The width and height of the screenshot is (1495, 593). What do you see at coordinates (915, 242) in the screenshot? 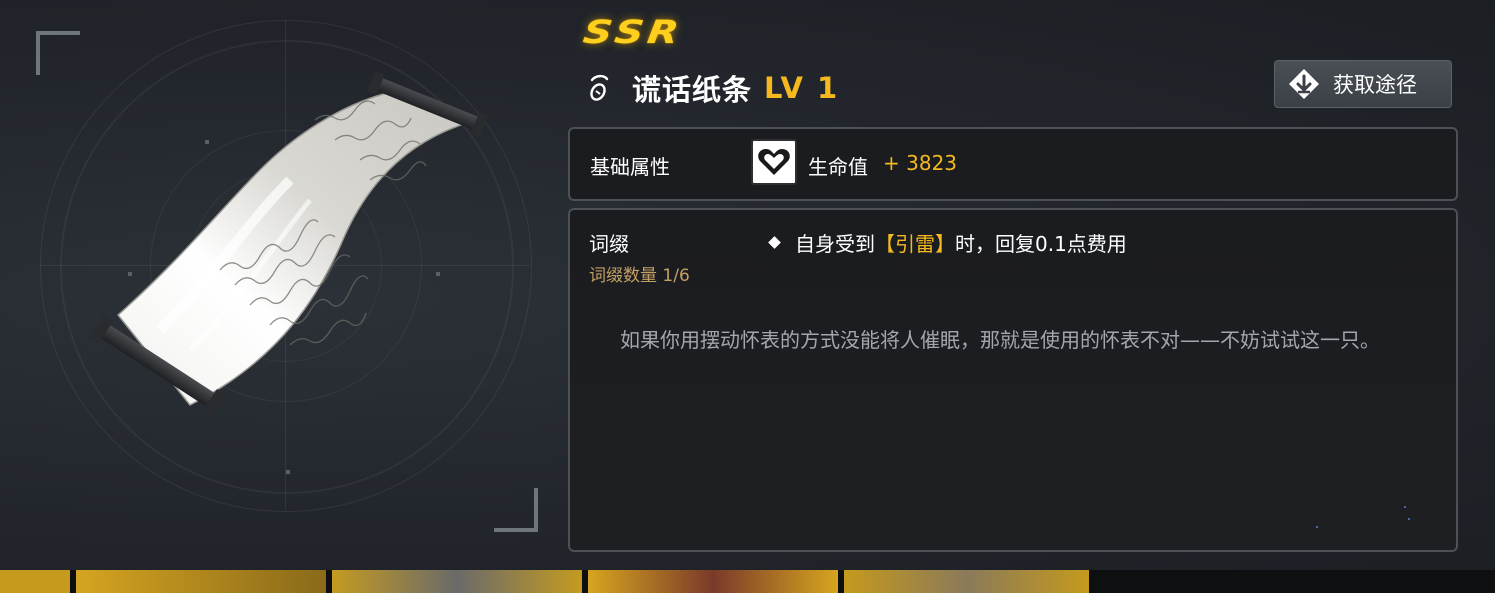
I see `affix-effect-keyword: 【引雷】` at bounding box center [915, 242].